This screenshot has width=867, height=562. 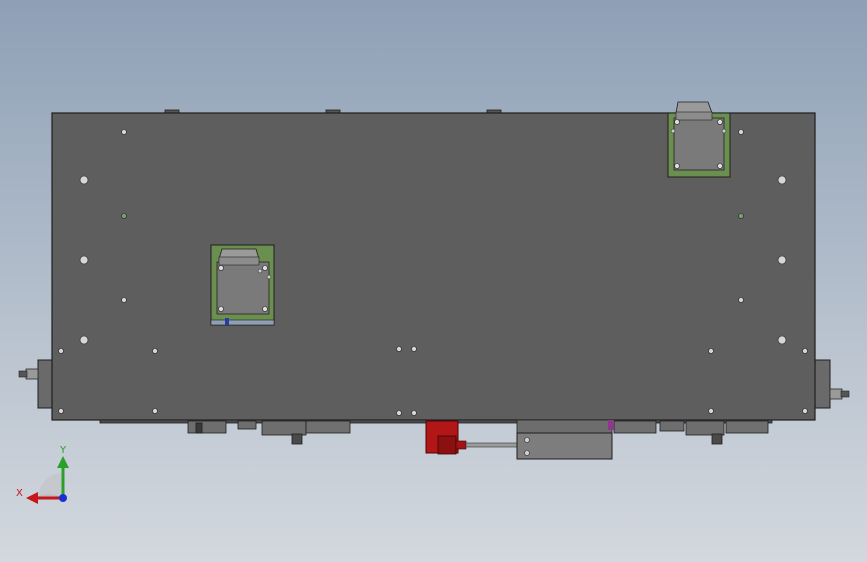 What do you see at coordinates (42, 474) in the screenshot?
I see `axis-triad: Y X` at bounding box center [42, 474].